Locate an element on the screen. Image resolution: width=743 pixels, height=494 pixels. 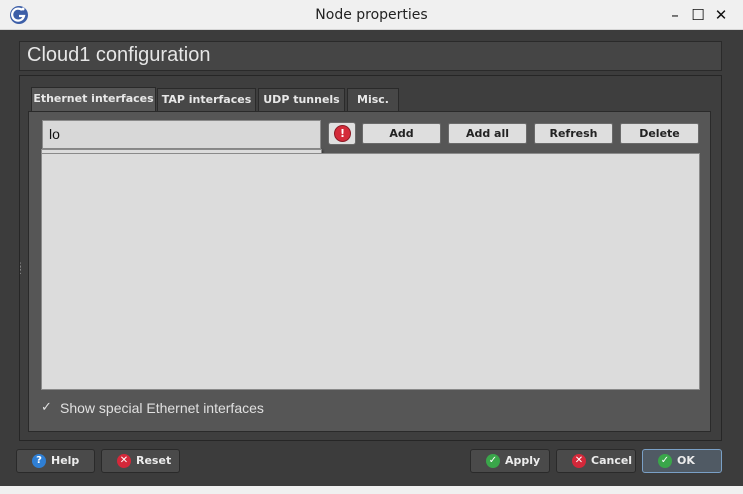
maximize-button: ☐ is located at coordinates (698, 15).